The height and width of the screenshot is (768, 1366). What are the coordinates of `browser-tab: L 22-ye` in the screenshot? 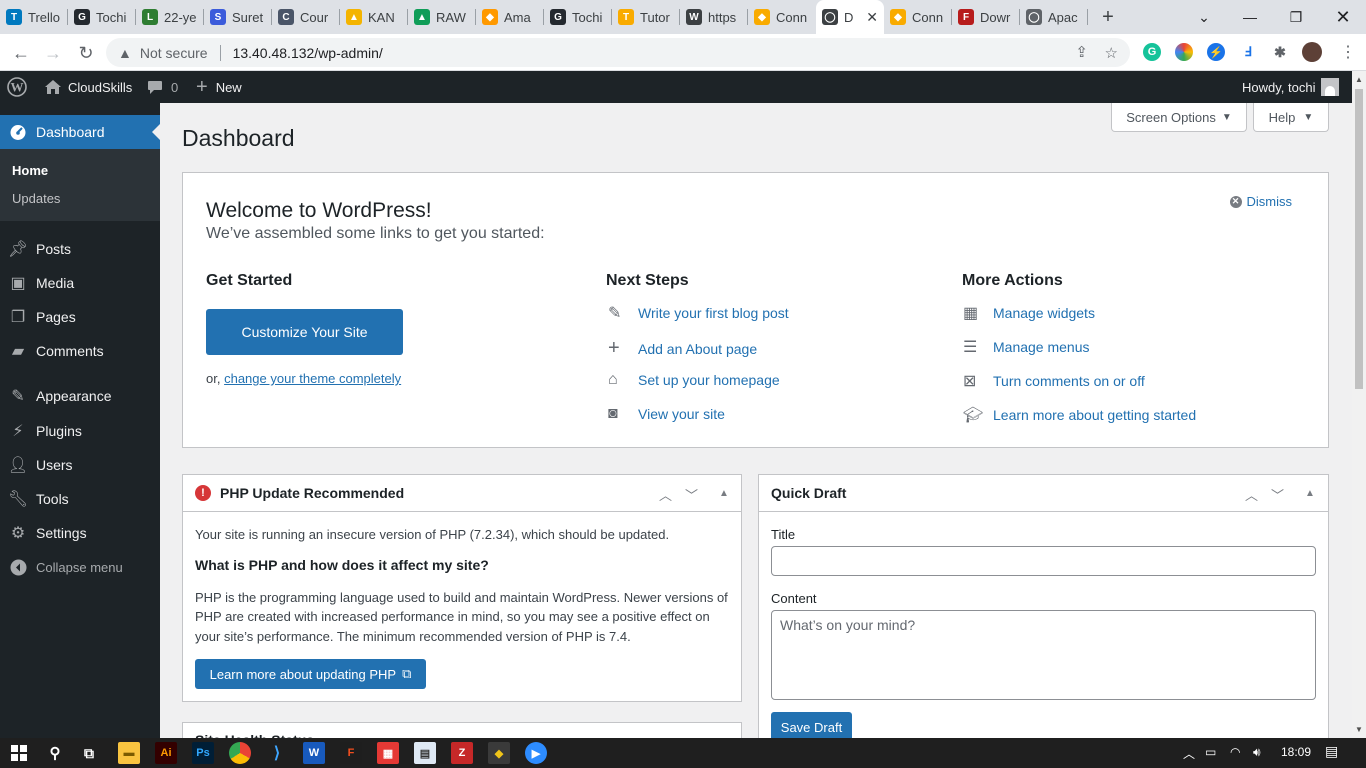 It's located at (170, 17).